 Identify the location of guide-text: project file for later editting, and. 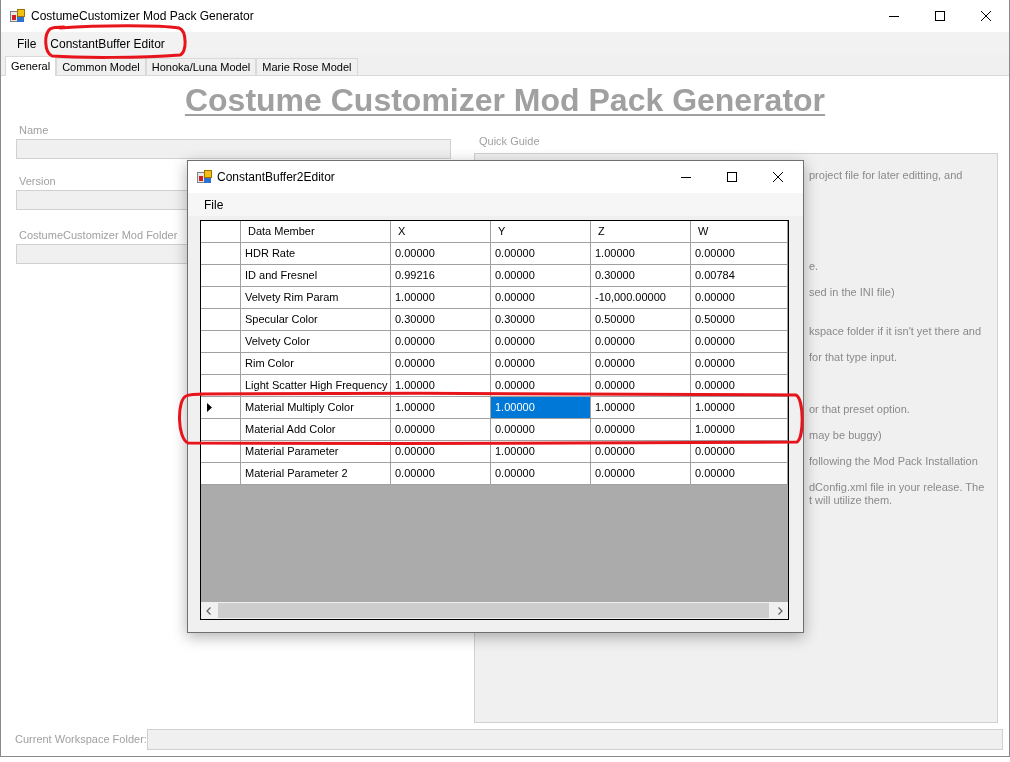
(886, 175).